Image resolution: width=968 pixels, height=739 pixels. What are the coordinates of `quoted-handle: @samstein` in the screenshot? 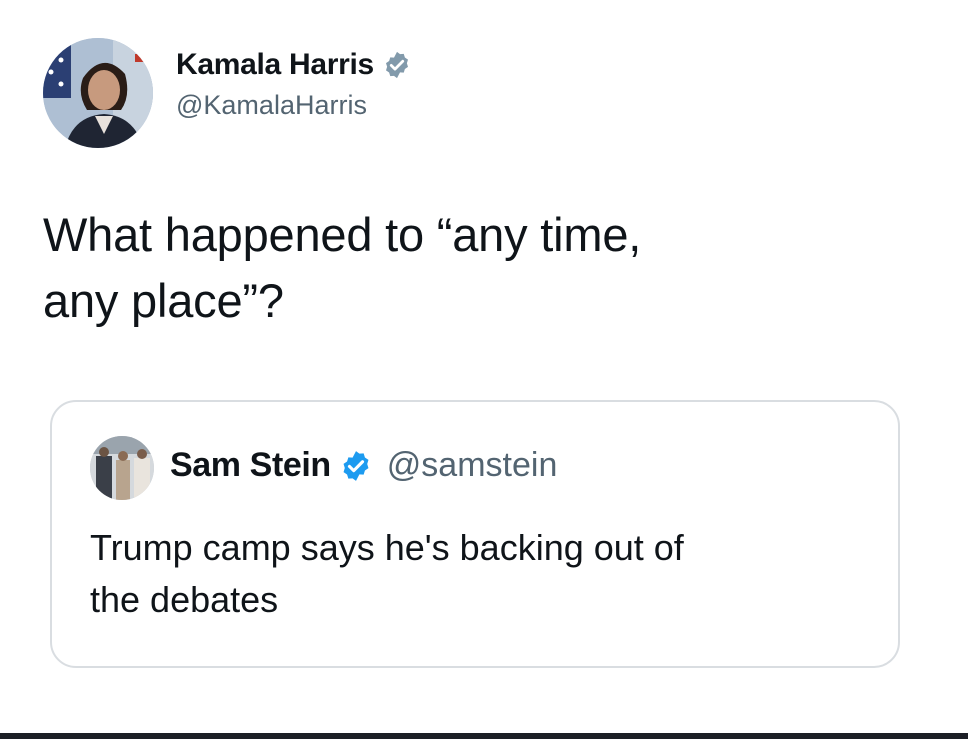 It's located at (472, 465).